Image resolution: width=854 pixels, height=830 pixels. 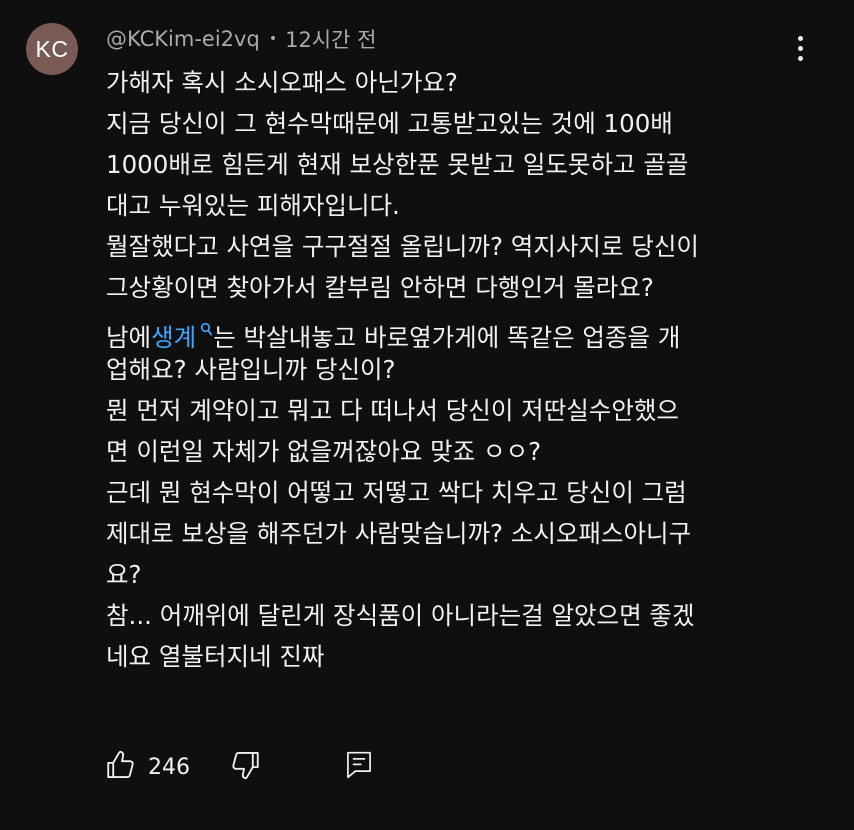 What do you see at coordinates (251, 369) in the screenshot?
I see `comment-line: 업해요? 사람입니까 당신이?` at bounding box center [251, 369].